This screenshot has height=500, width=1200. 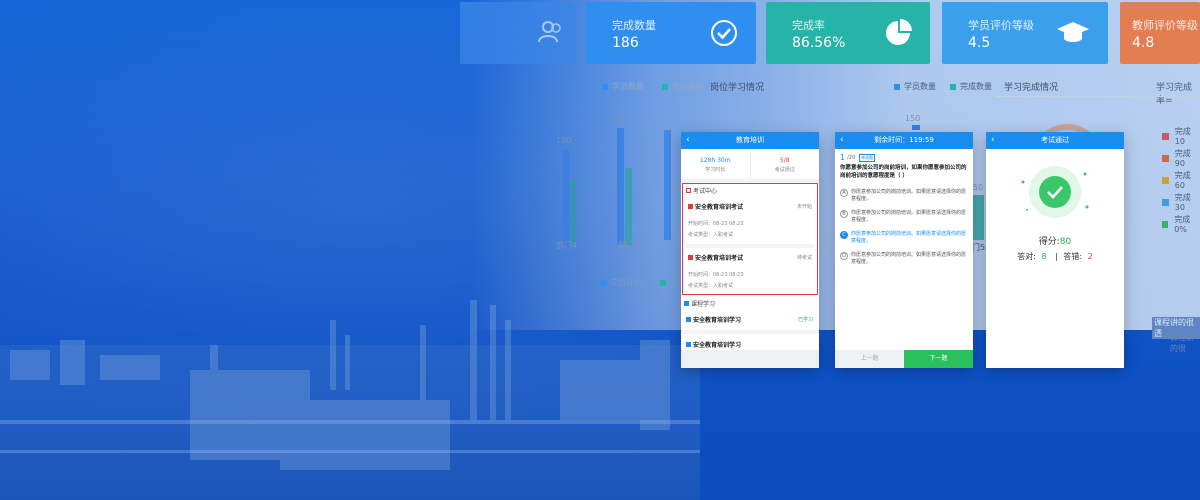 I want to click on stat-card-completion-rate: 完成率 86.56%, so click(x=848, y=33).